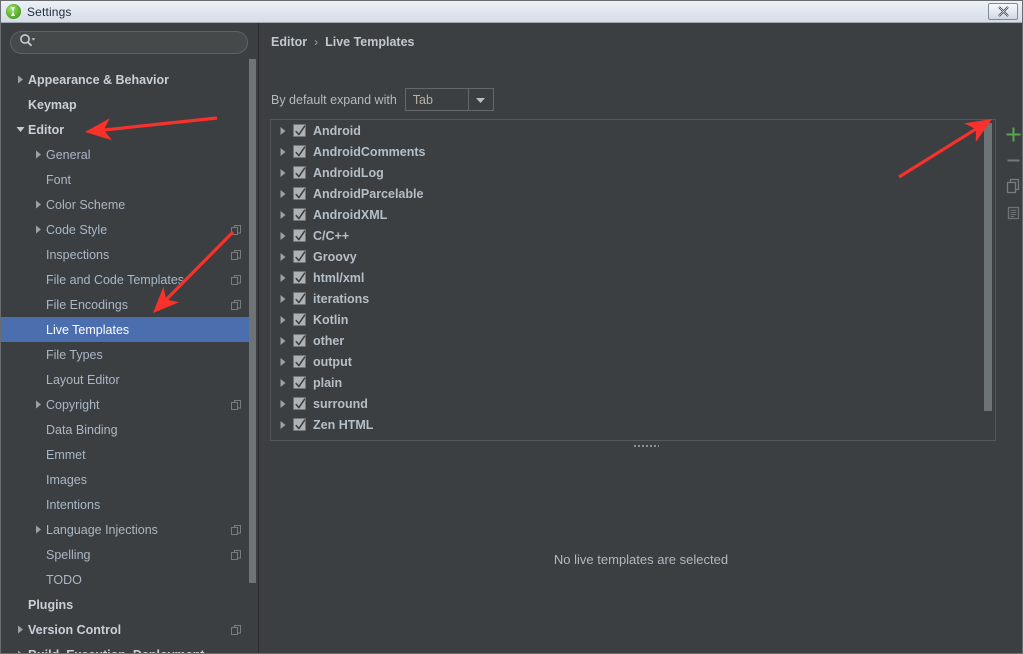 Image resolution: width=1023 pixels, height=654 pixels. I want to click on sidebar-scrollbar, so click(252, 354).